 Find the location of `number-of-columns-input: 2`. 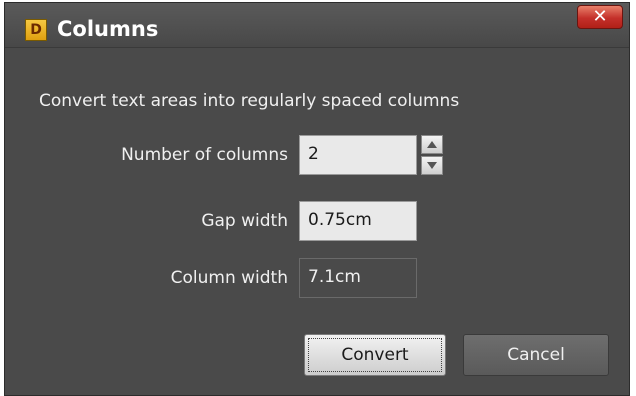

number-of-columns-input: 2 is located at coordinates (358, 155).